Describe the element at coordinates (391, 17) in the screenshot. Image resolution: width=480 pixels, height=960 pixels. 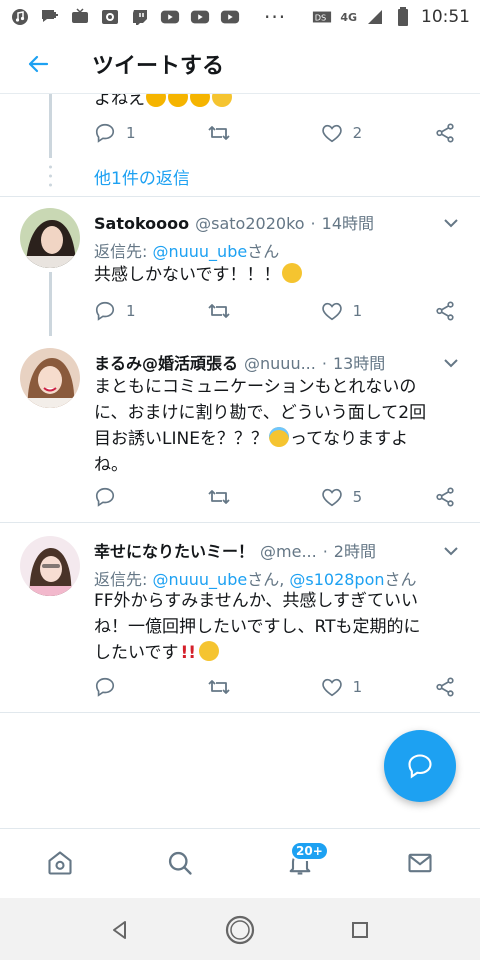
I see `system-indicators: DS 4G 10:51` at that location.